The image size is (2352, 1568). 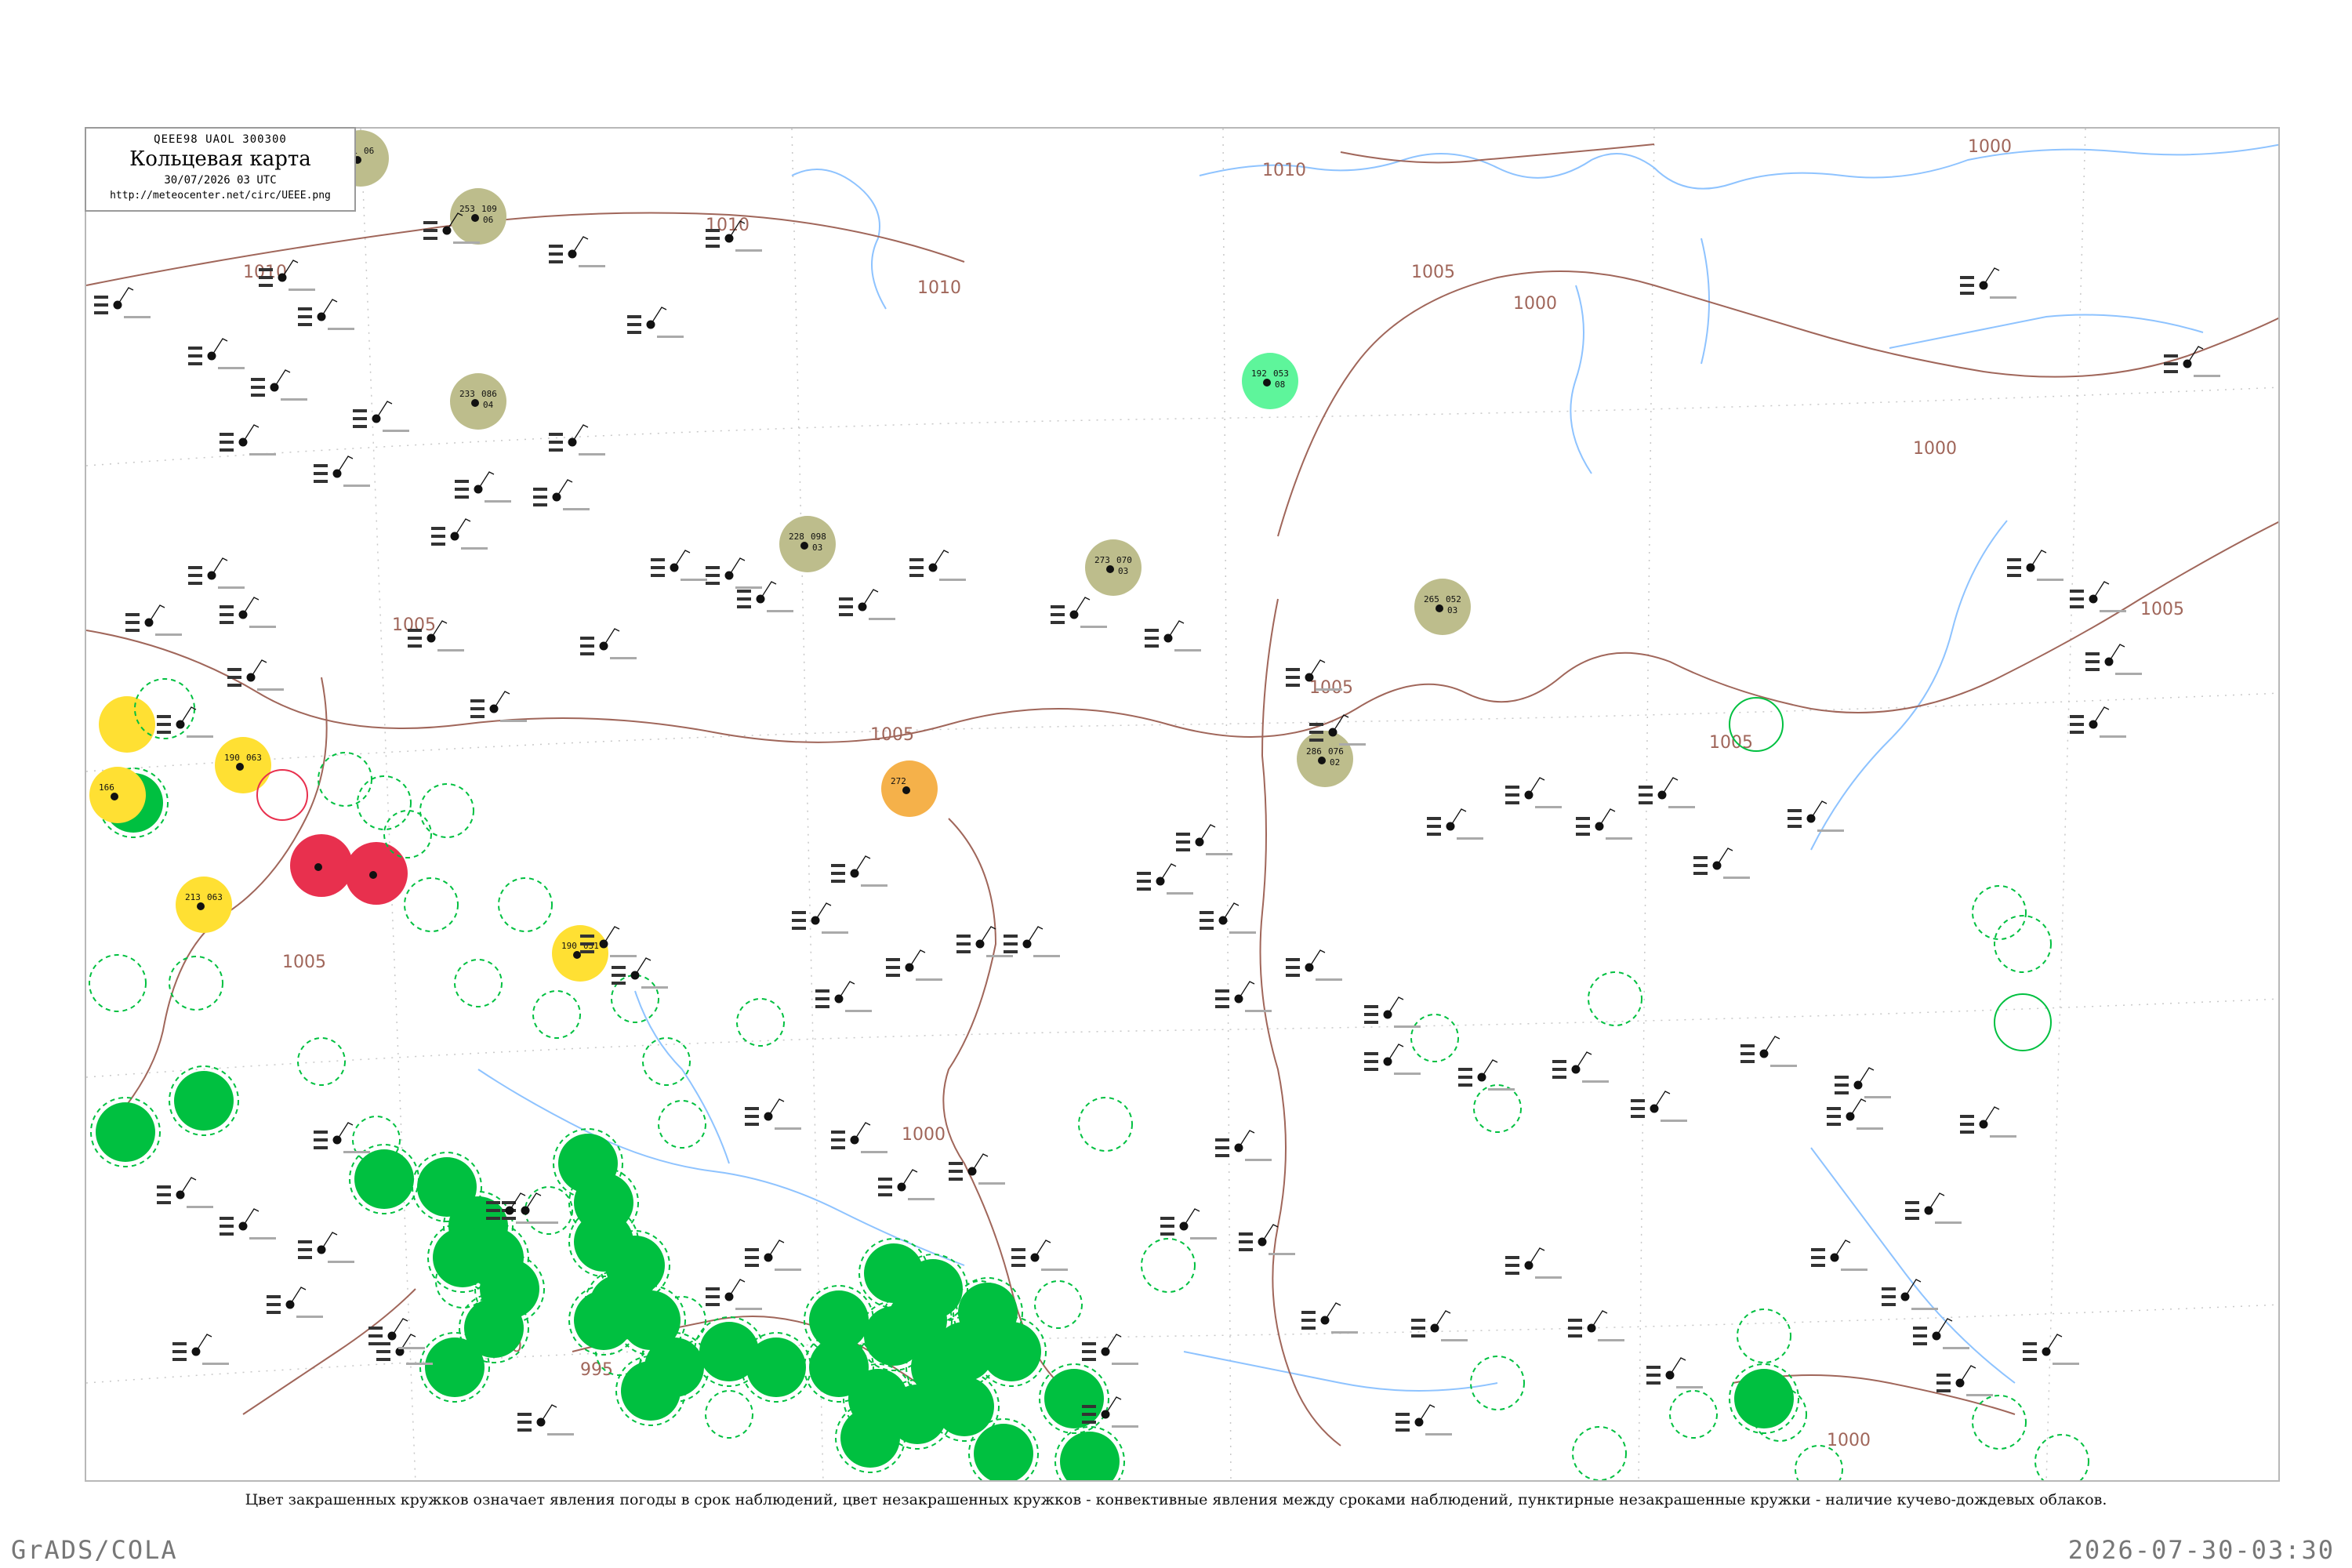 I want to click on station-pressure: 190, so click(x=569, y=946).